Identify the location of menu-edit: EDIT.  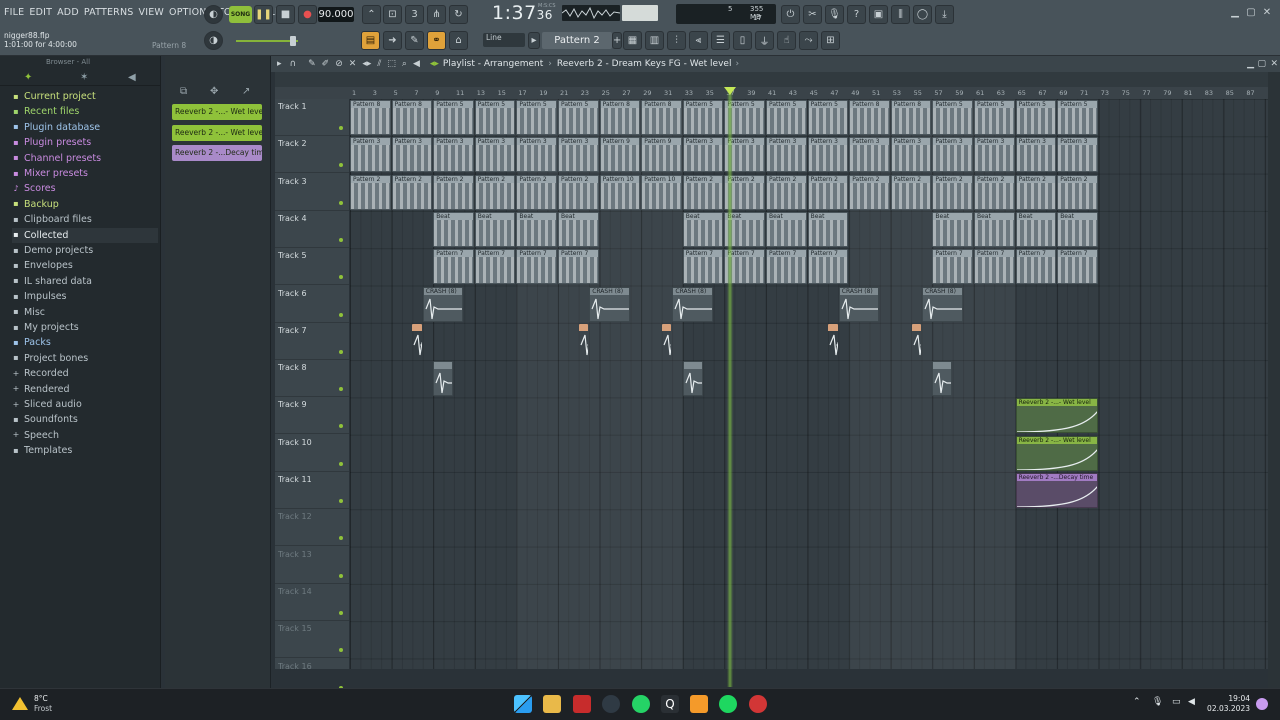
(40, 12).